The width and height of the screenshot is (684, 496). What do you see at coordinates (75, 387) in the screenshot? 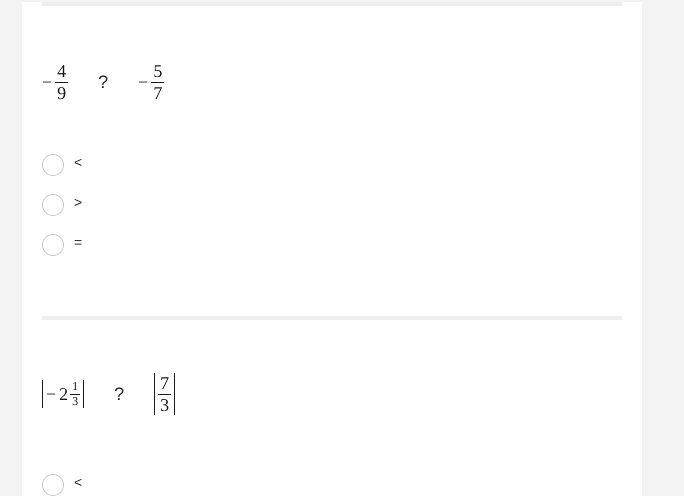
I see `numerator: 1` at bounding box center [75, 387].